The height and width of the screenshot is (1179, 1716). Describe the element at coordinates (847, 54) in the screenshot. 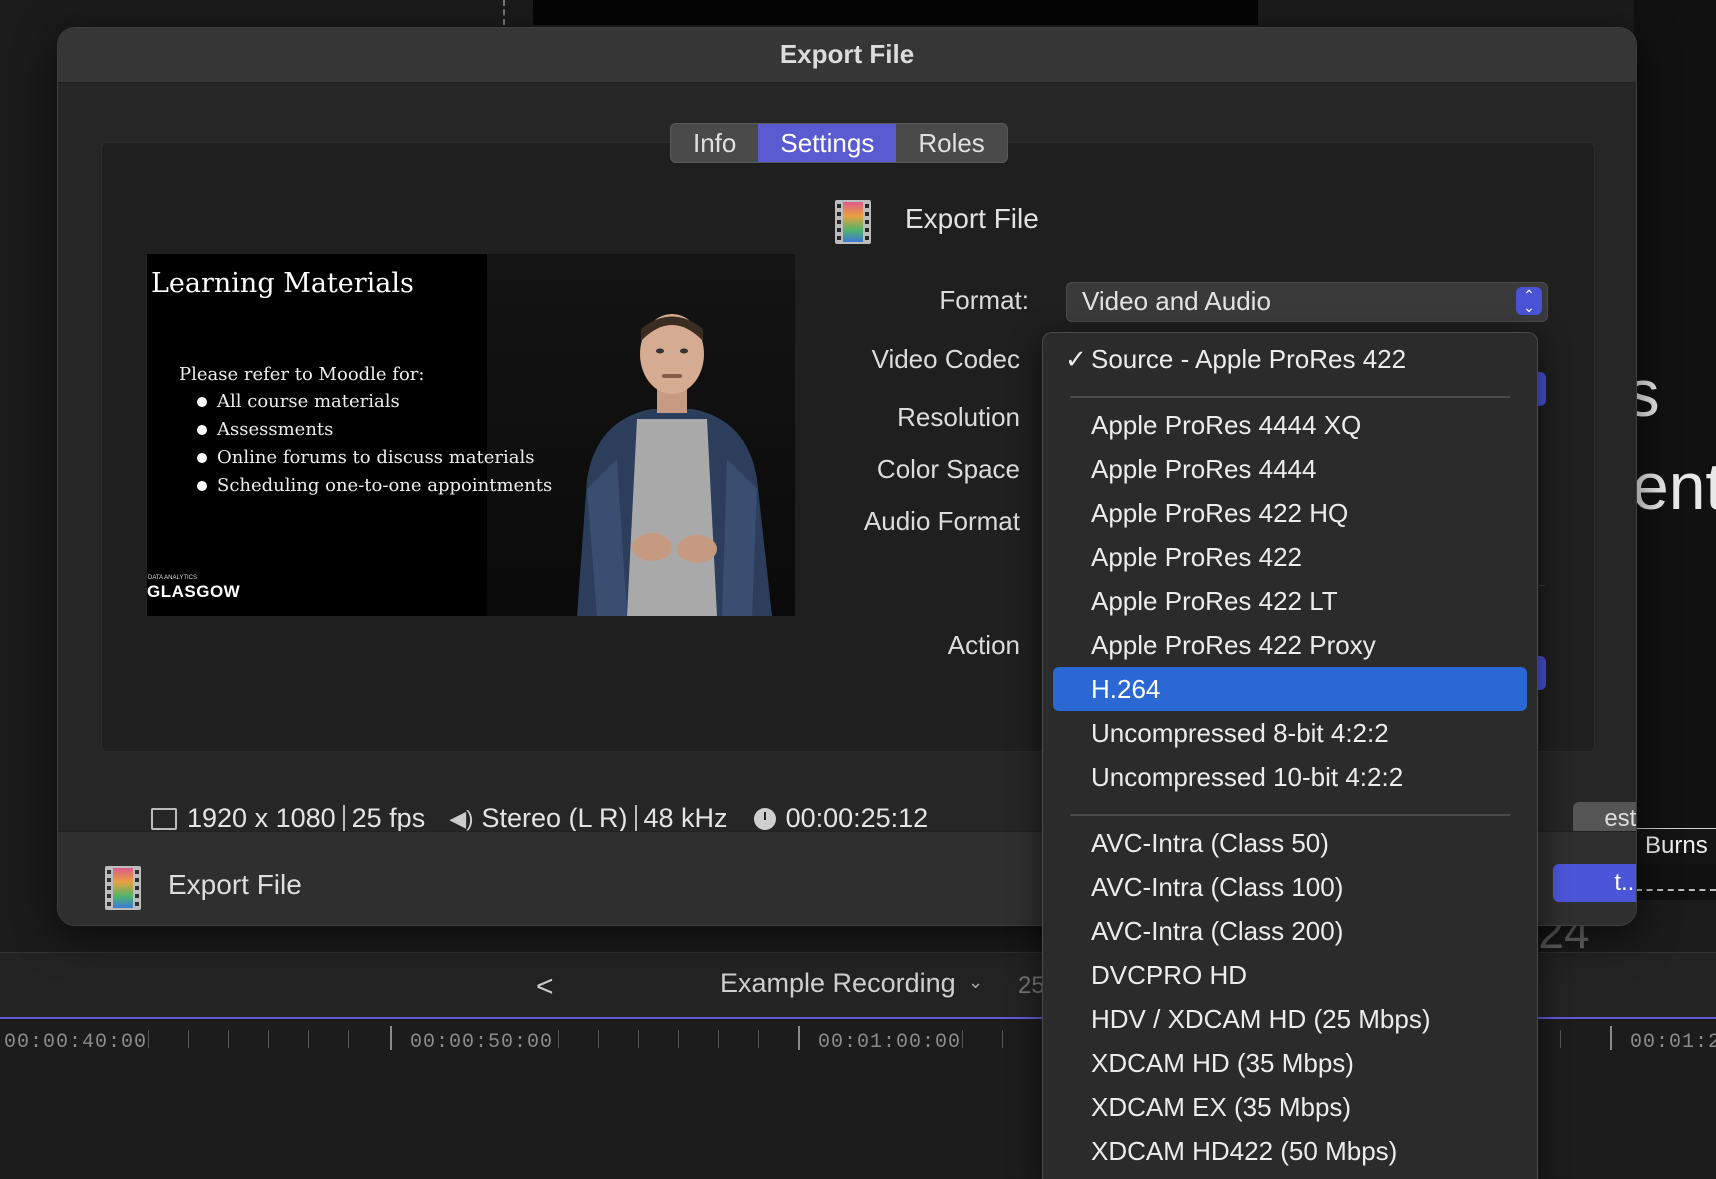

I see `dialog-title: Export File` at that location.